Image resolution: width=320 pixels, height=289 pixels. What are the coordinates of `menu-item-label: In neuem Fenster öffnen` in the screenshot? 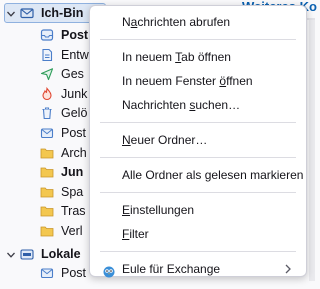 It's located at (187, 81).